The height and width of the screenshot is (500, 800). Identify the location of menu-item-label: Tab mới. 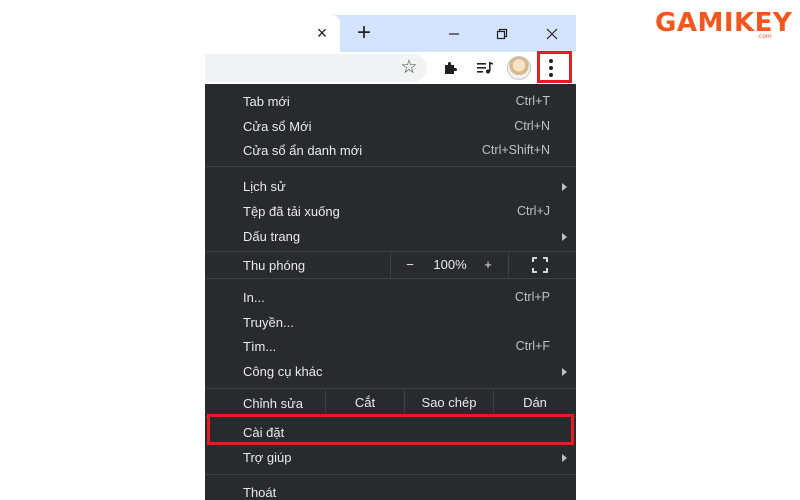
(266, 101).